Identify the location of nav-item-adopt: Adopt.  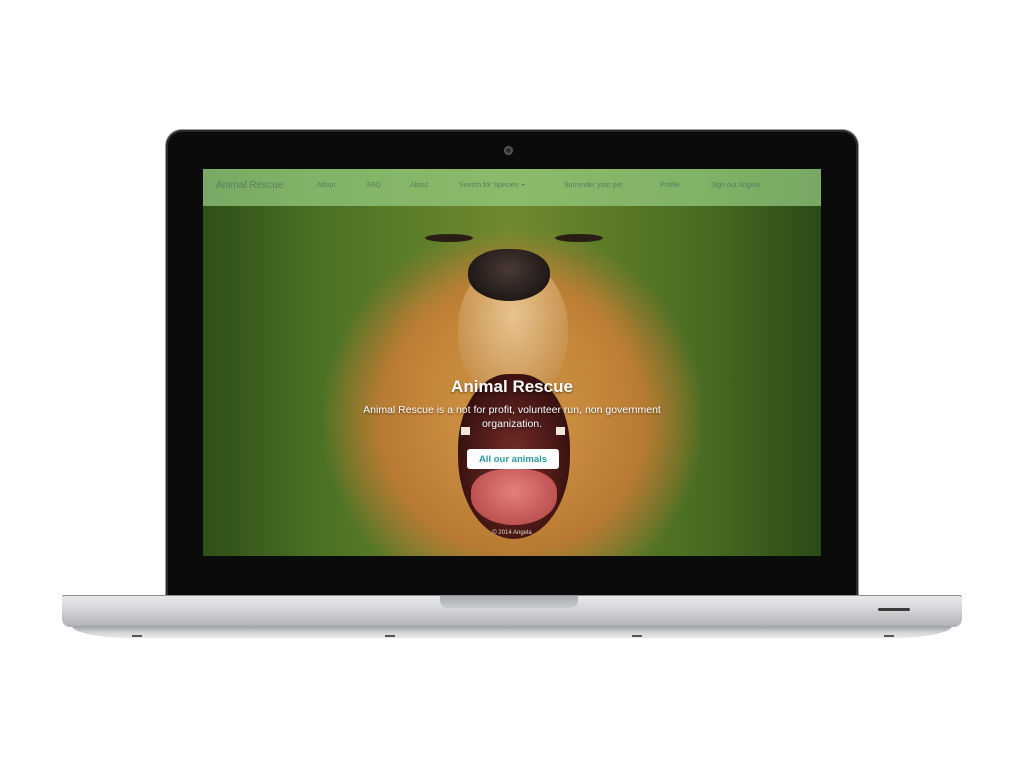
(326, 185).